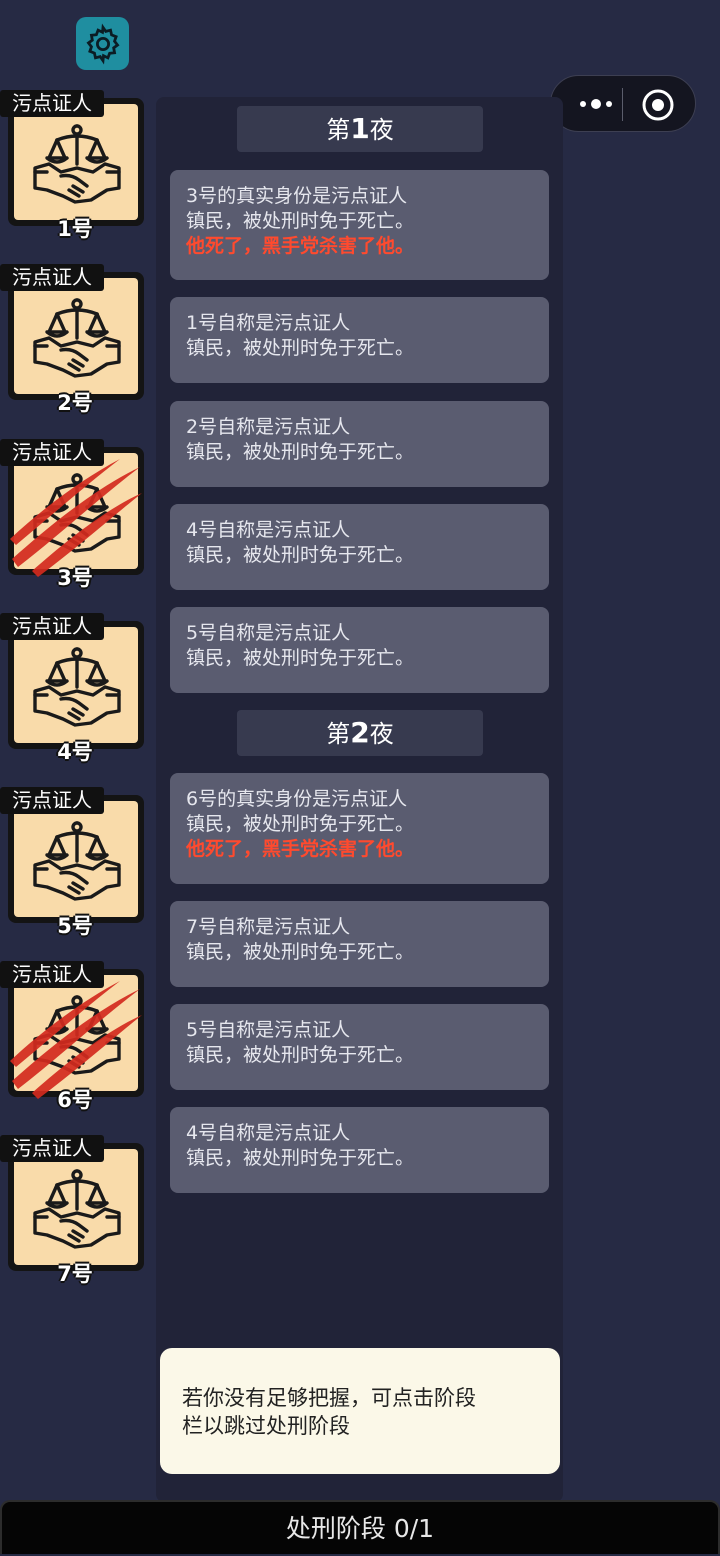  I want to click on gear-icon, so click(102, 43).